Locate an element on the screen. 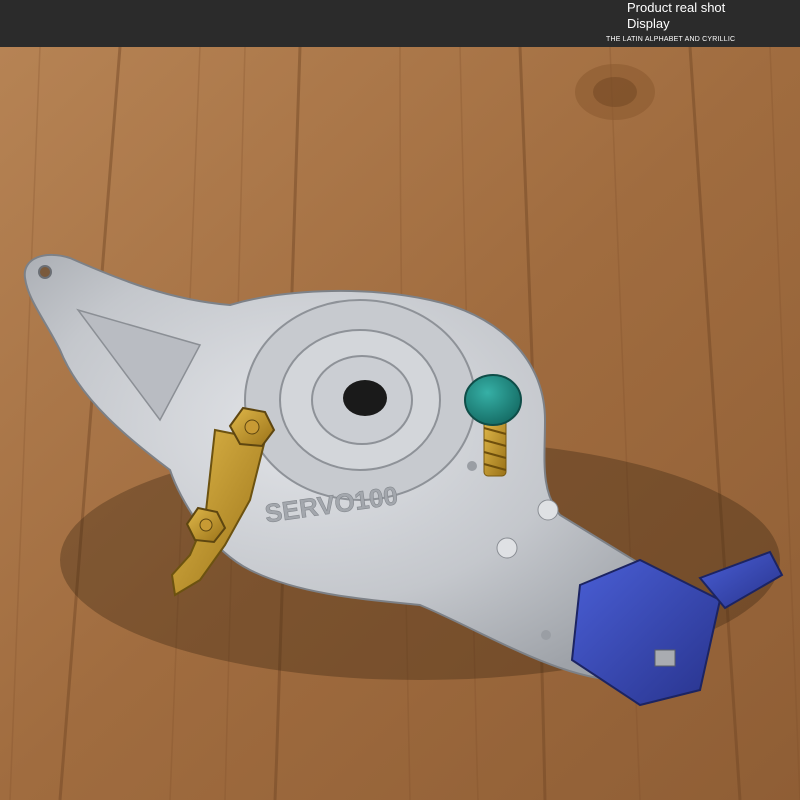 The image size is (800, 800). center-hole is located at coordinates (365, 398).